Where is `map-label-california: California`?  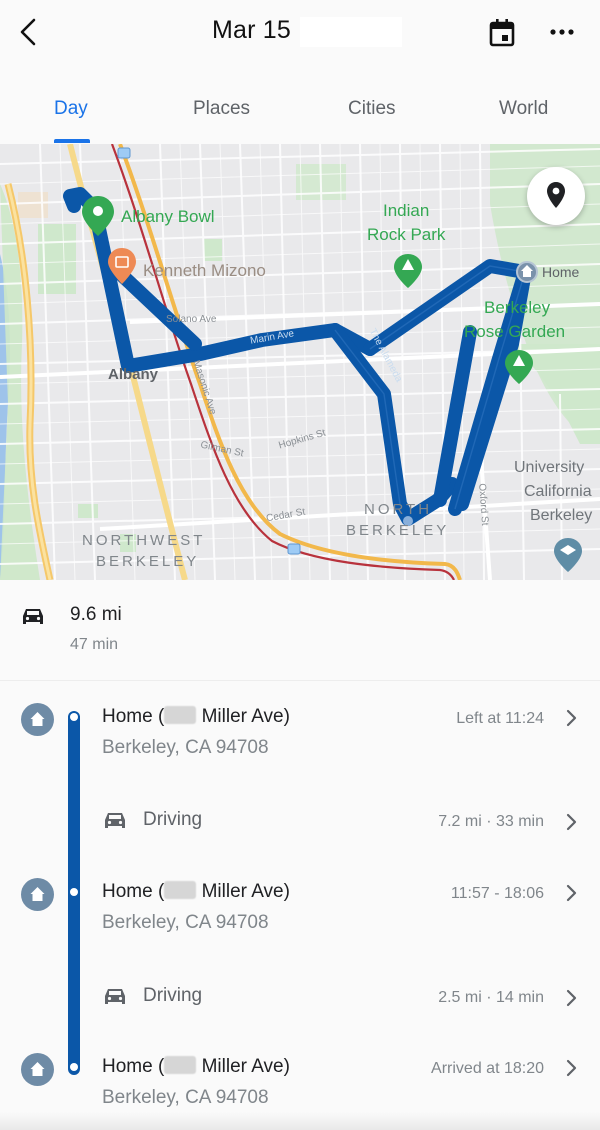
map-label-california: California is located at coordinates (558, 491).